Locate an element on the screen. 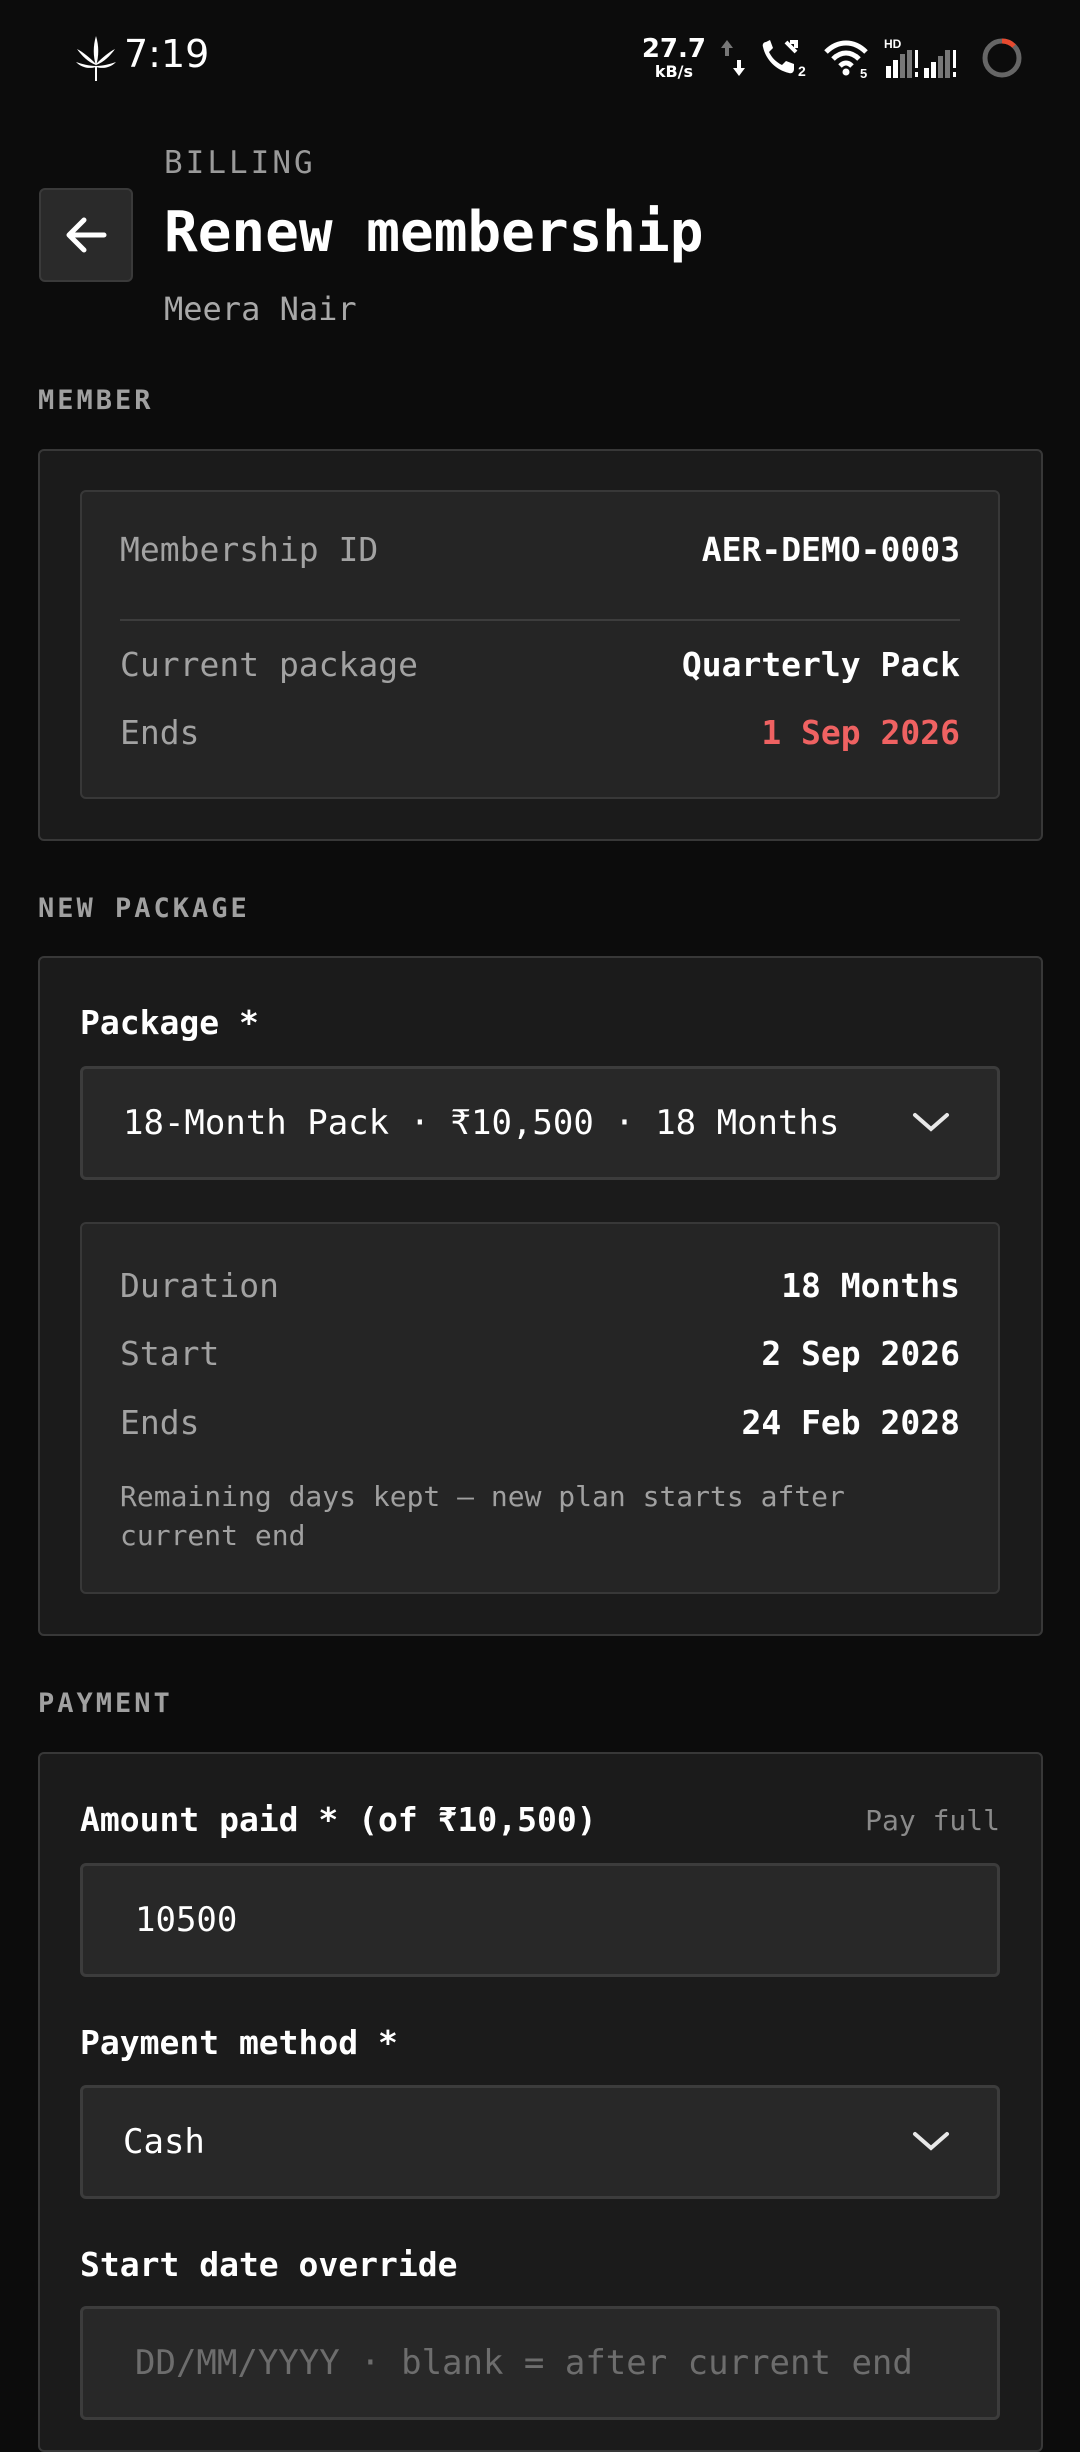  arrow-left-icon is located at coordinates (86, 235).